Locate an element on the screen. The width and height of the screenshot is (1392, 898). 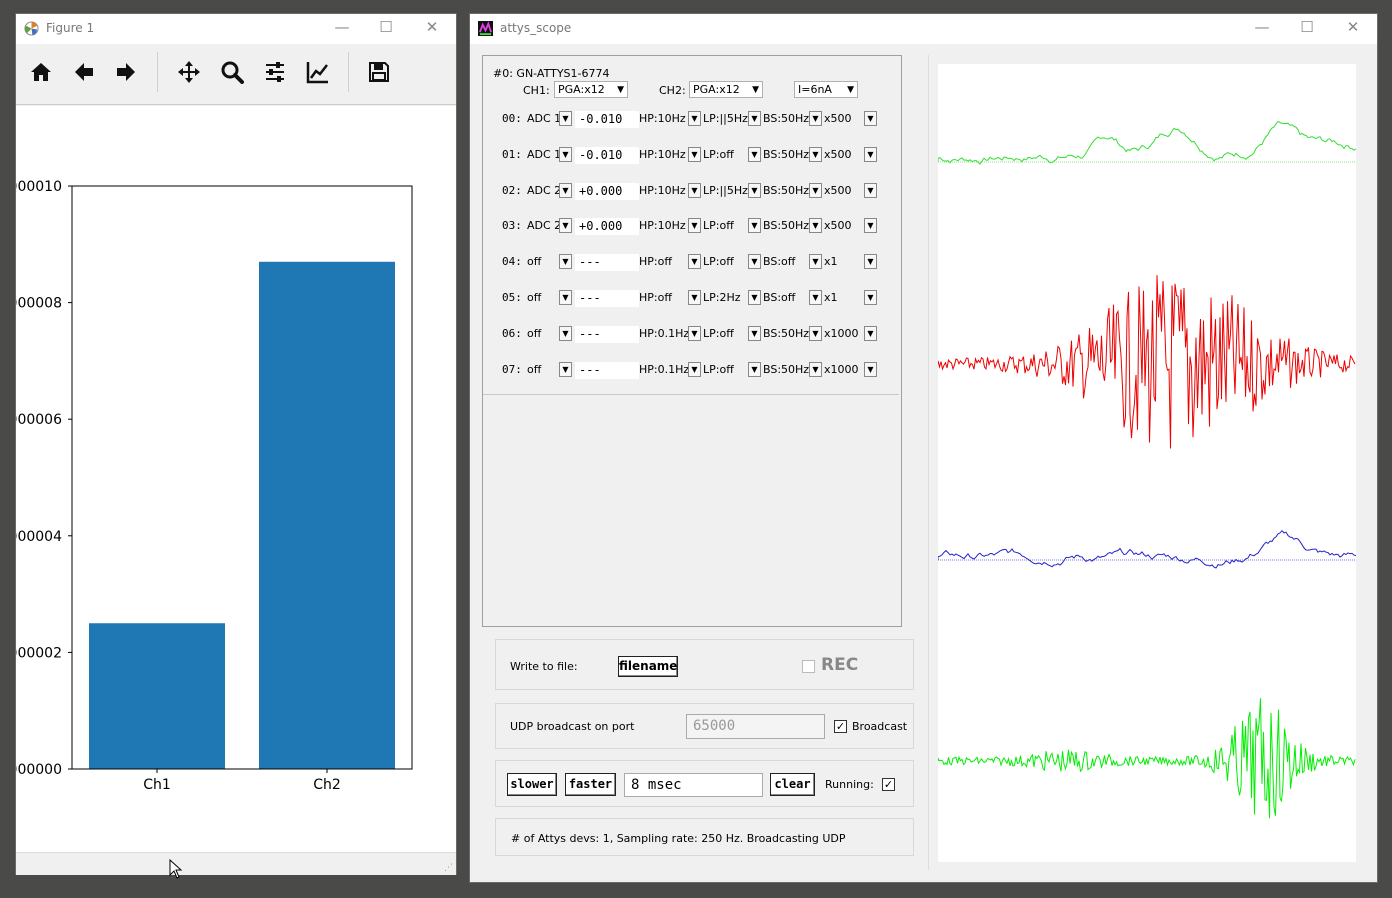
gain-setting: x1 is located at coordinates (831, 262).